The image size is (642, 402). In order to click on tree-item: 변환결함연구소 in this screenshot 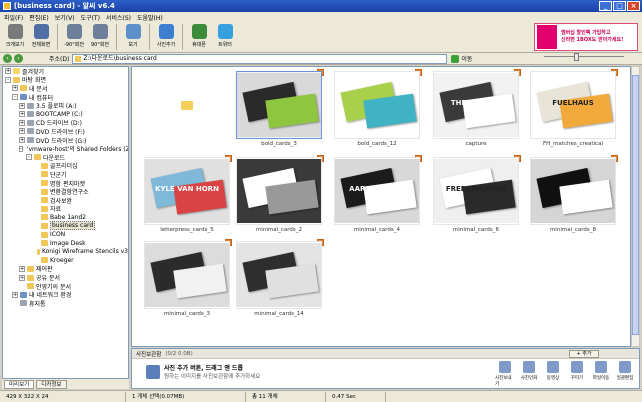, I will do `click(65, 191)`.